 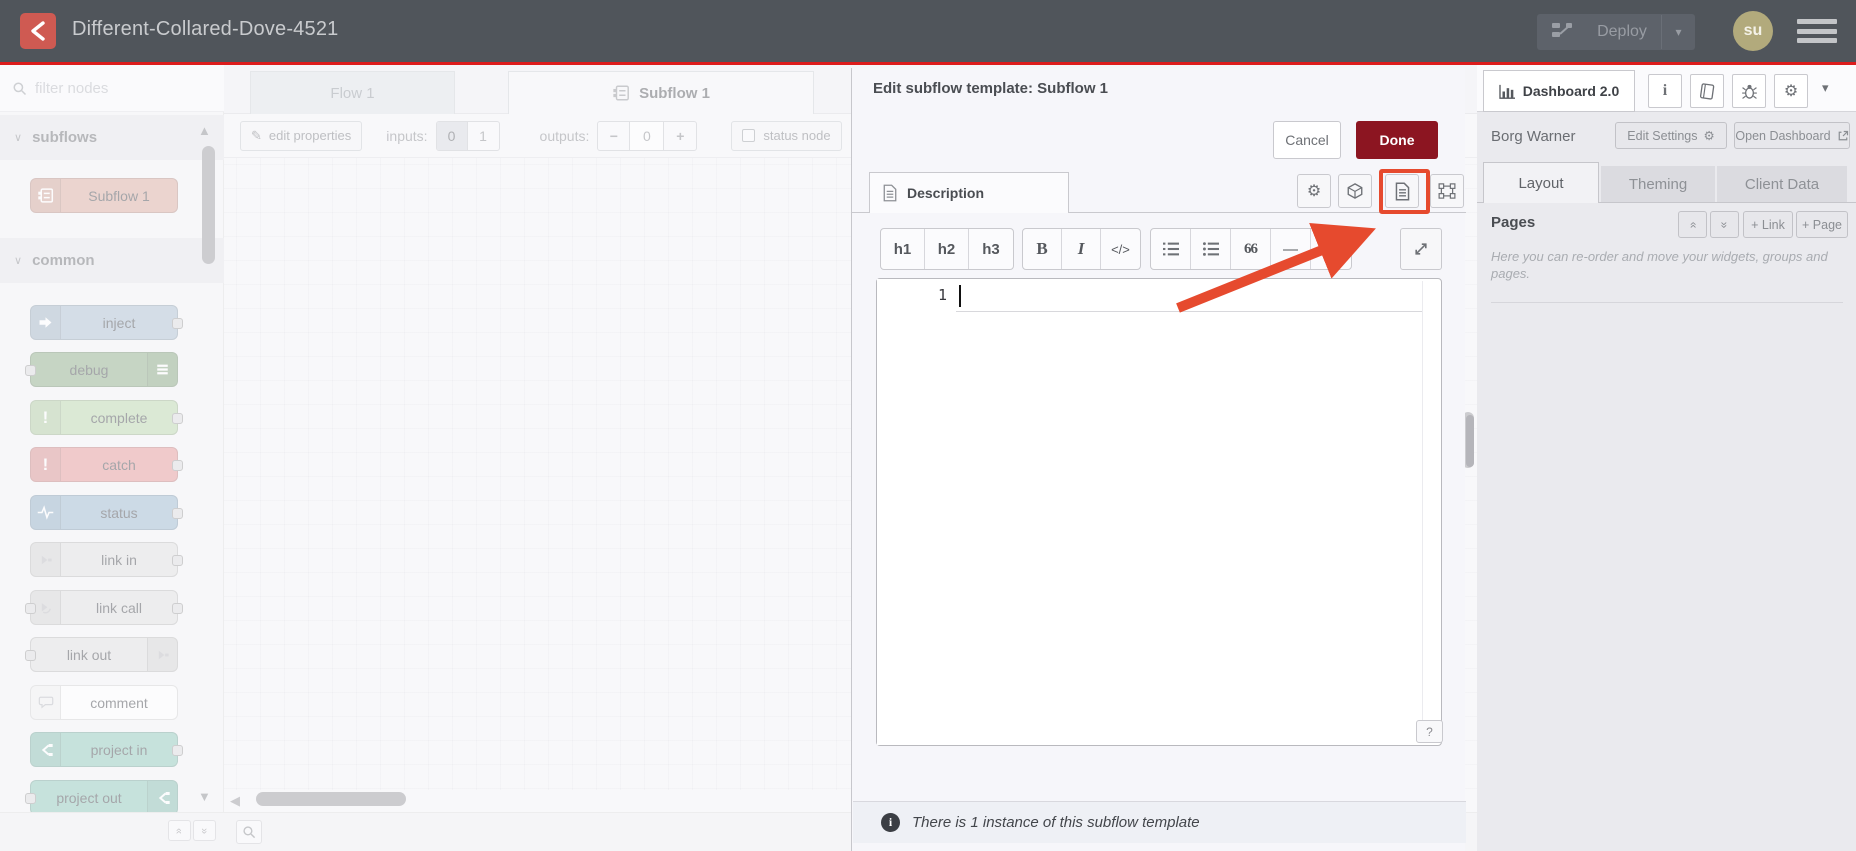 I want to click on add-page-button: + Page, so click(x=1822, y=224).